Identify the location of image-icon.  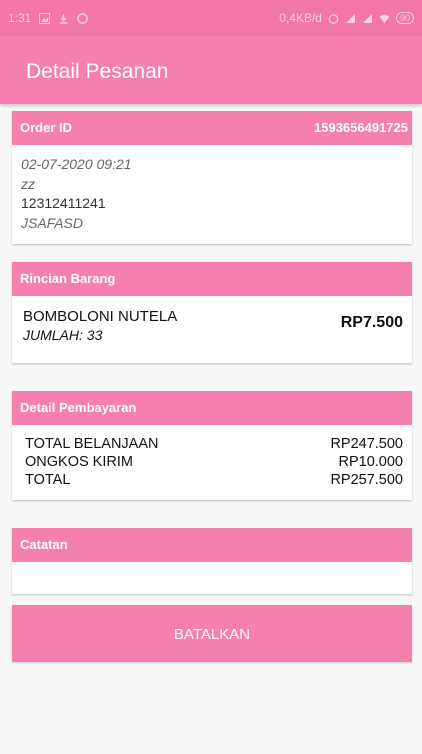
(45, 18).